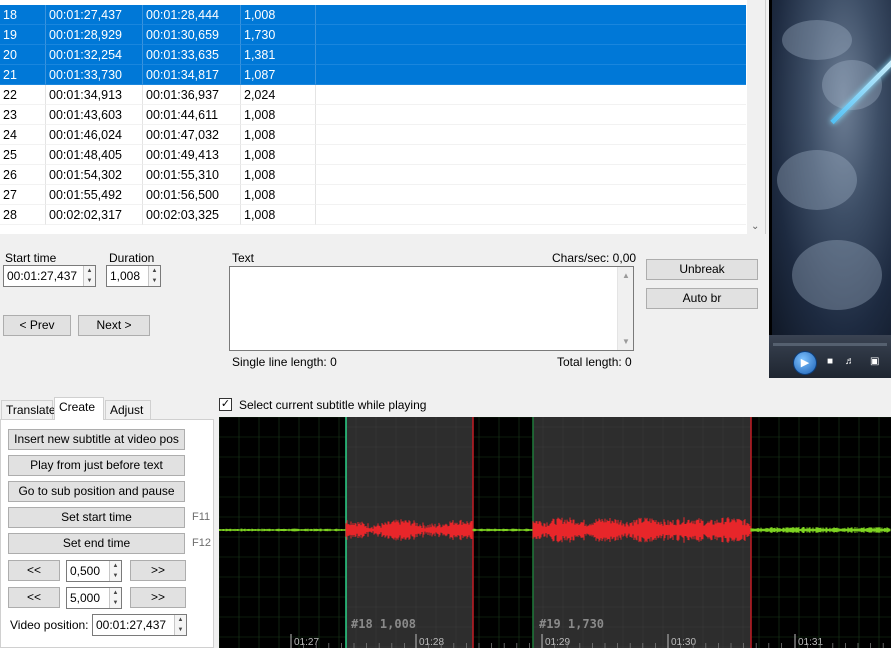  I want to click on duration-label: Duration, so click(132, 258).